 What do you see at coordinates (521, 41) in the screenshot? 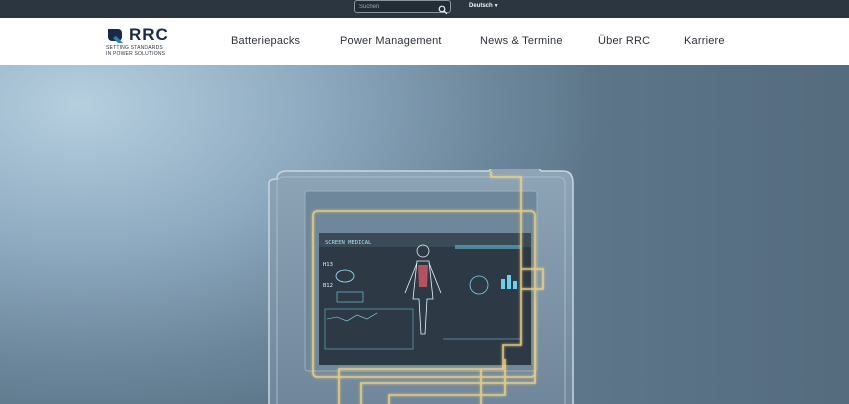
I see `nav-item-news-termine: News & Termine` at bounding box center [521, 41].